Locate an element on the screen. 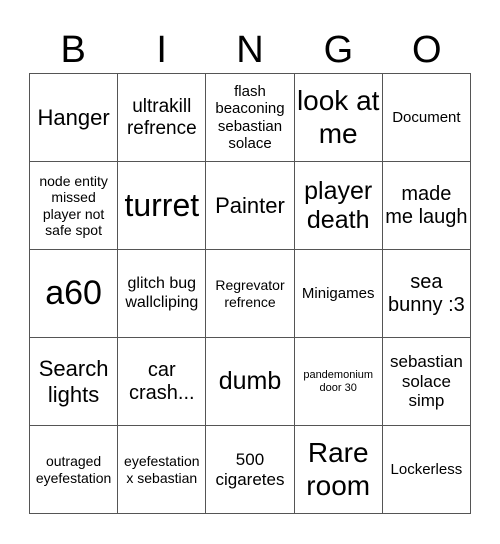 Image resolution: width=500 pixels, height=544 pixels. bingo-cell: Regrevator refrence is located at coordinates (250, 294).